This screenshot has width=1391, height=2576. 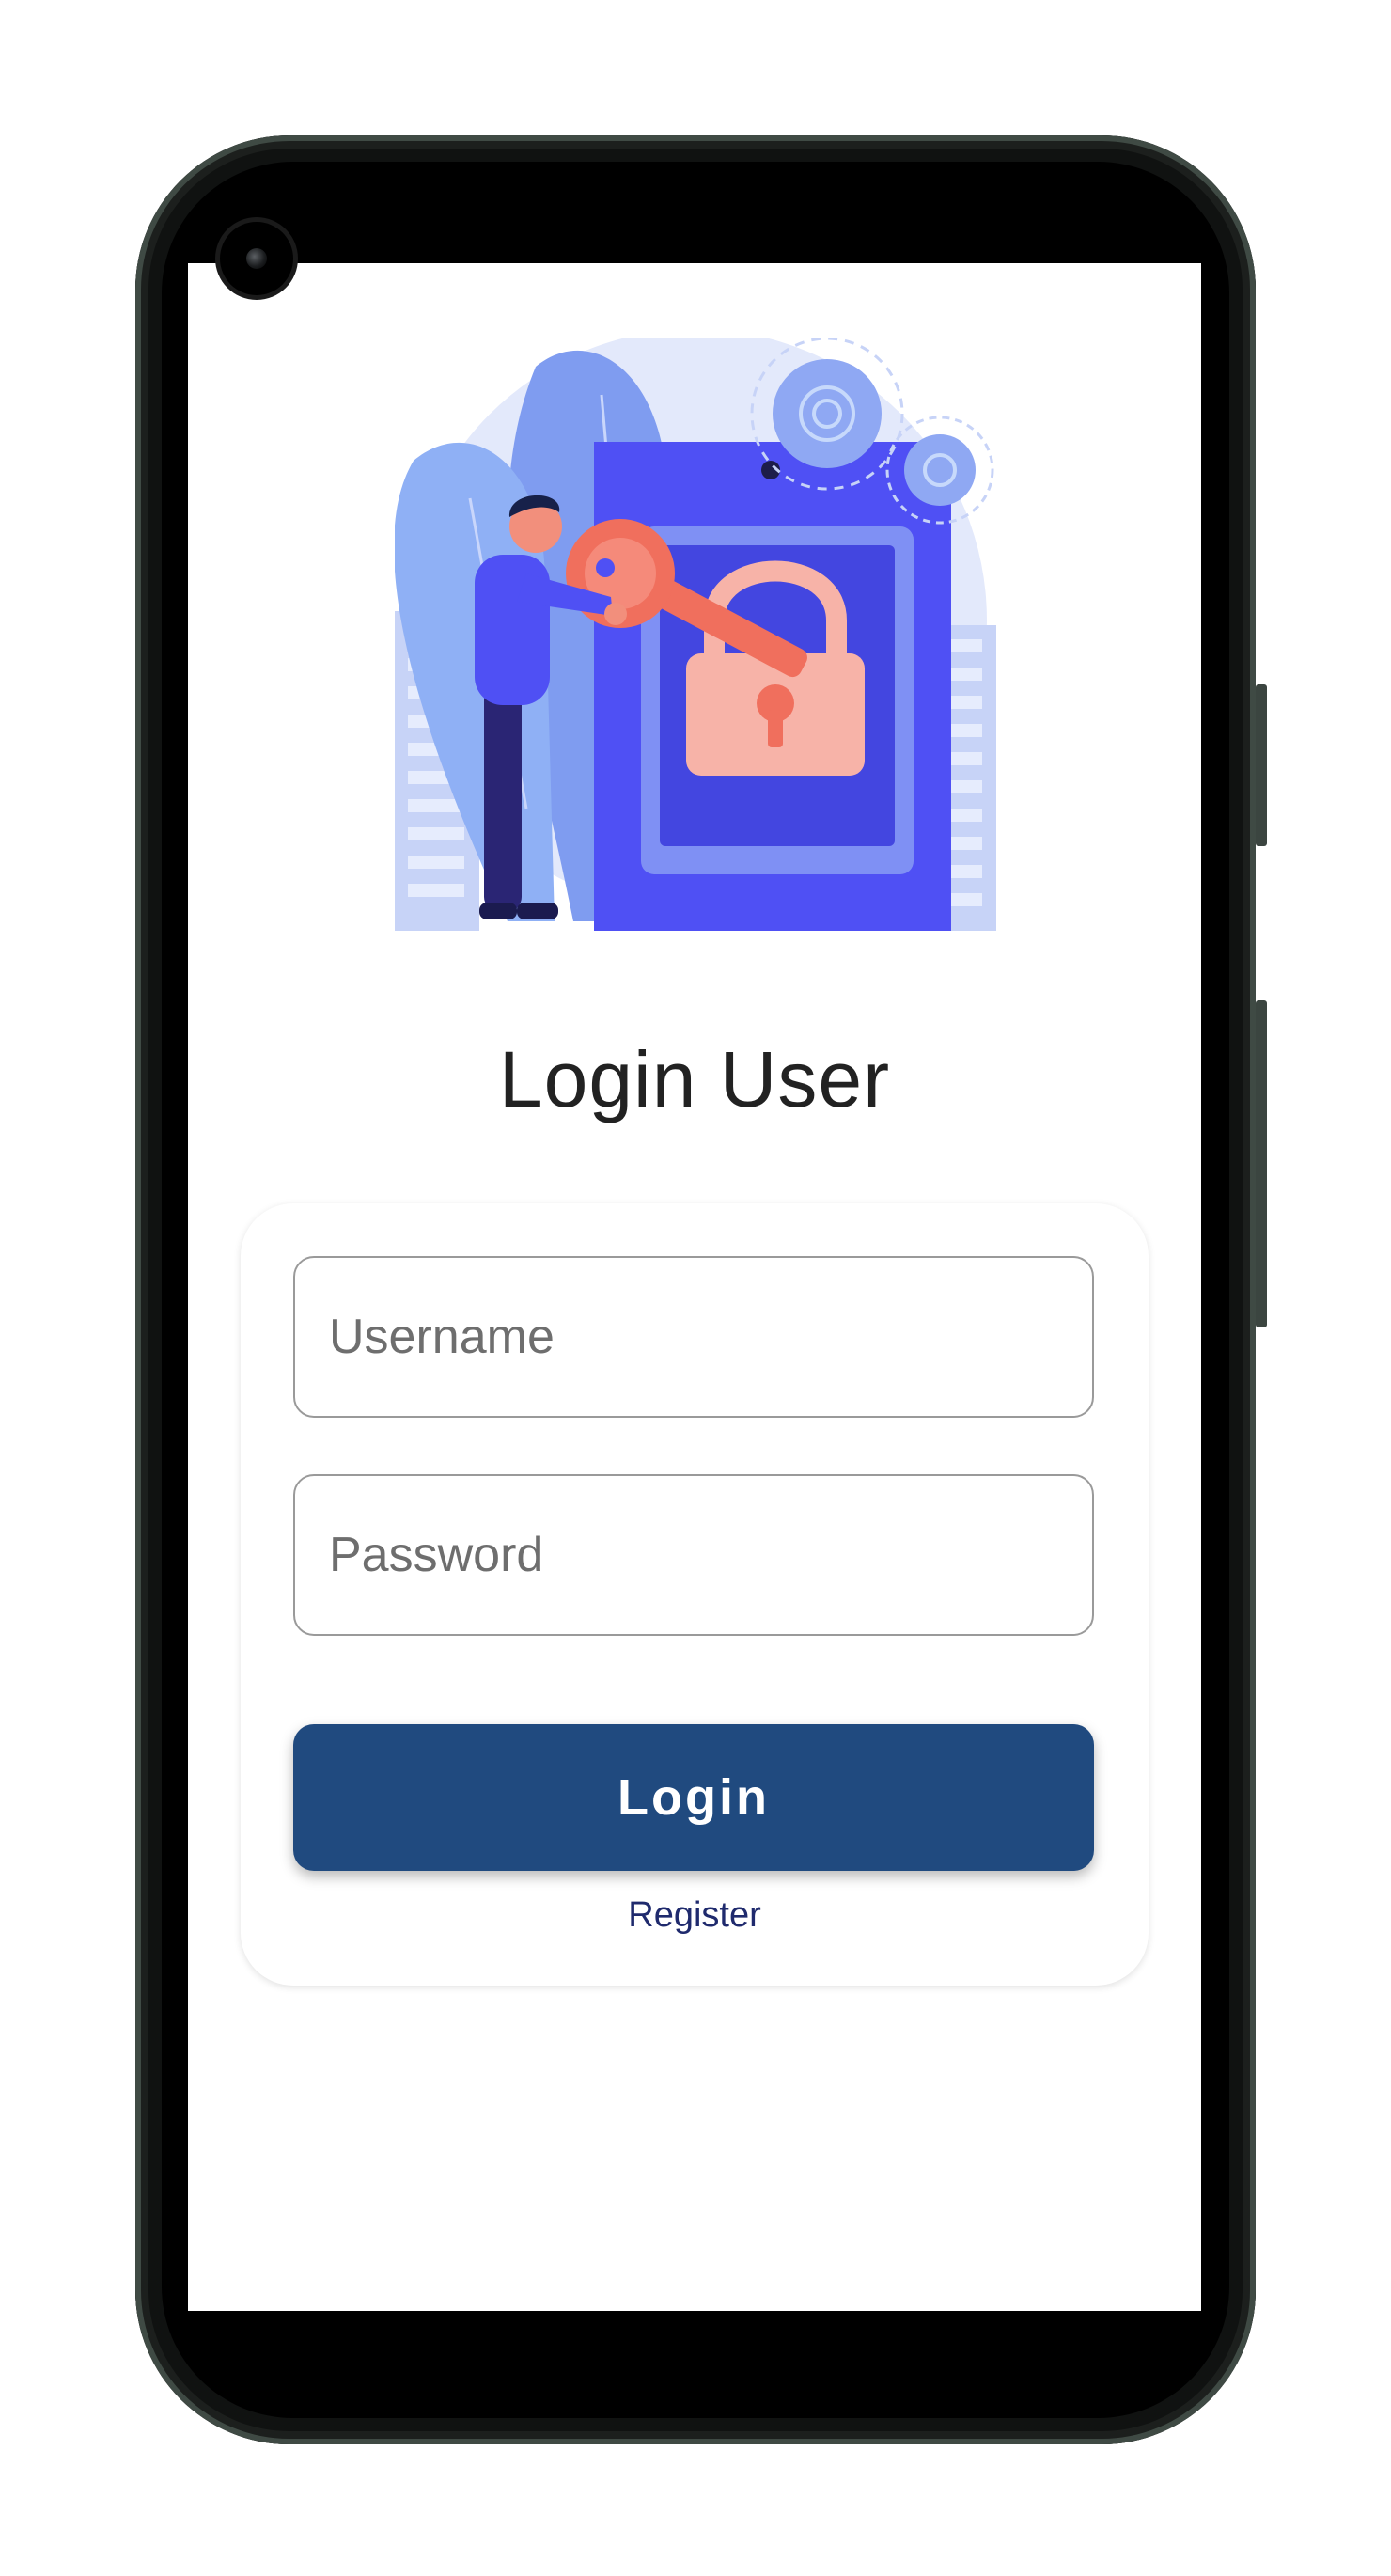 What do you see at coordinates (1262, 1163) in the screenshot?
I see `power-button` at bounding box center [1262, 1163].